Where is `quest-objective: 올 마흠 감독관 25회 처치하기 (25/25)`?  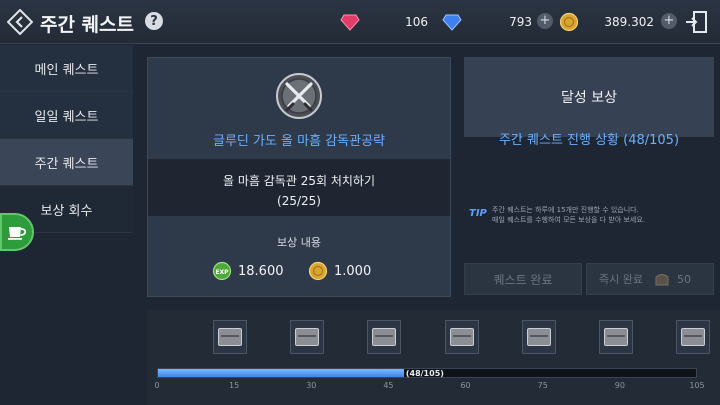
quest-objective: 올 마흠 감독관 25회 처치하기 (25/25) is located at coordinates (299, 187).